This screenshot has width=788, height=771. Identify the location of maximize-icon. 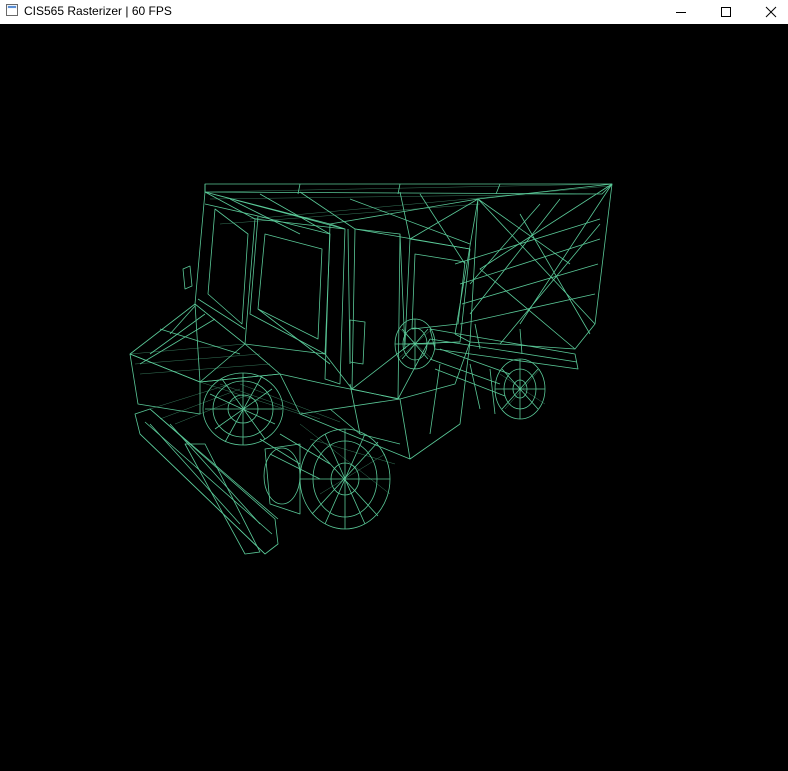
(726, 12).